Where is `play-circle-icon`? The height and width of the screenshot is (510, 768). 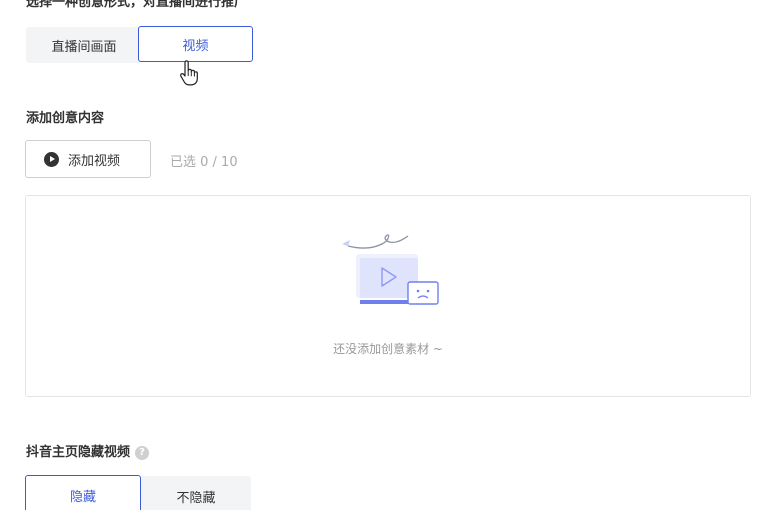
play-circle-icon is located at coordinates (51, 159).